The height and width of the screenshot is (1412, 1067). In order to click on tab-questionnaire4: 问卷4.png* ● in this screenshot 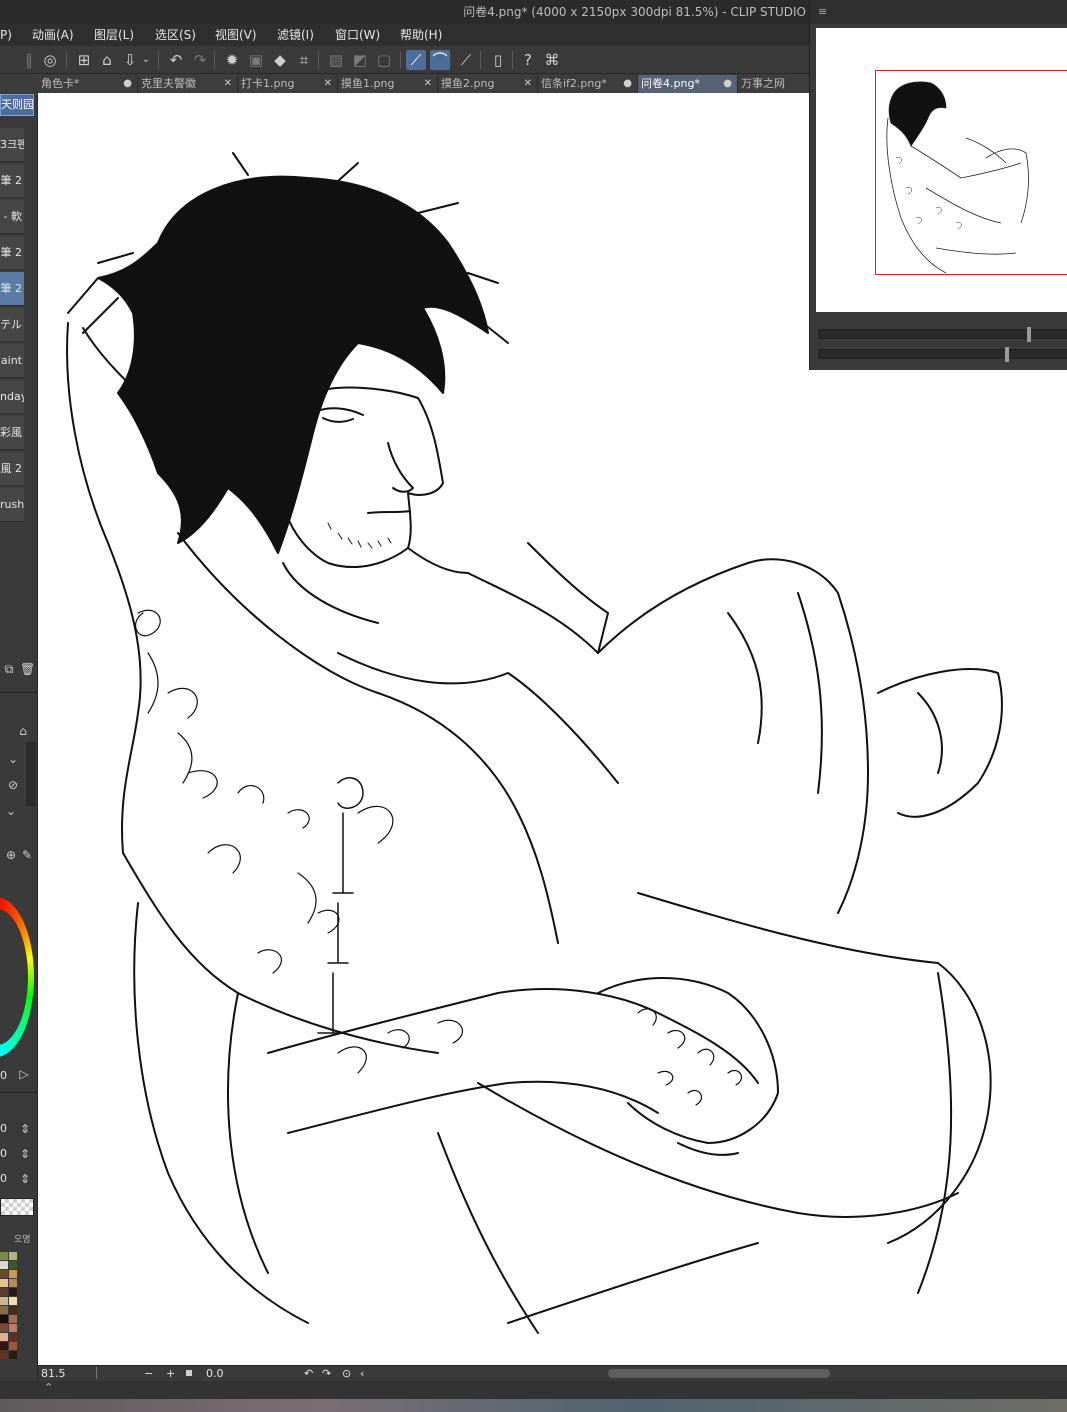, I will do `click(688, 84)`.